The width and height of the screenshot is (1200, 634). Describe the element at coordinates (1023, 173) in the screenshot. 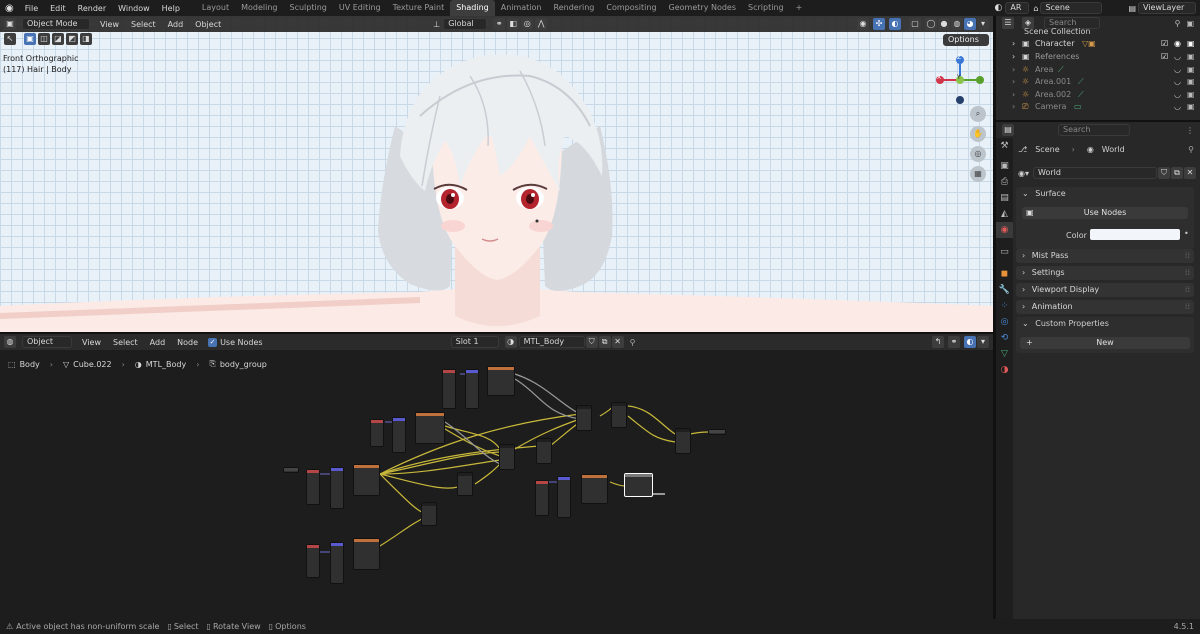

I see `world-browse-icon: ◉▾` at that location.